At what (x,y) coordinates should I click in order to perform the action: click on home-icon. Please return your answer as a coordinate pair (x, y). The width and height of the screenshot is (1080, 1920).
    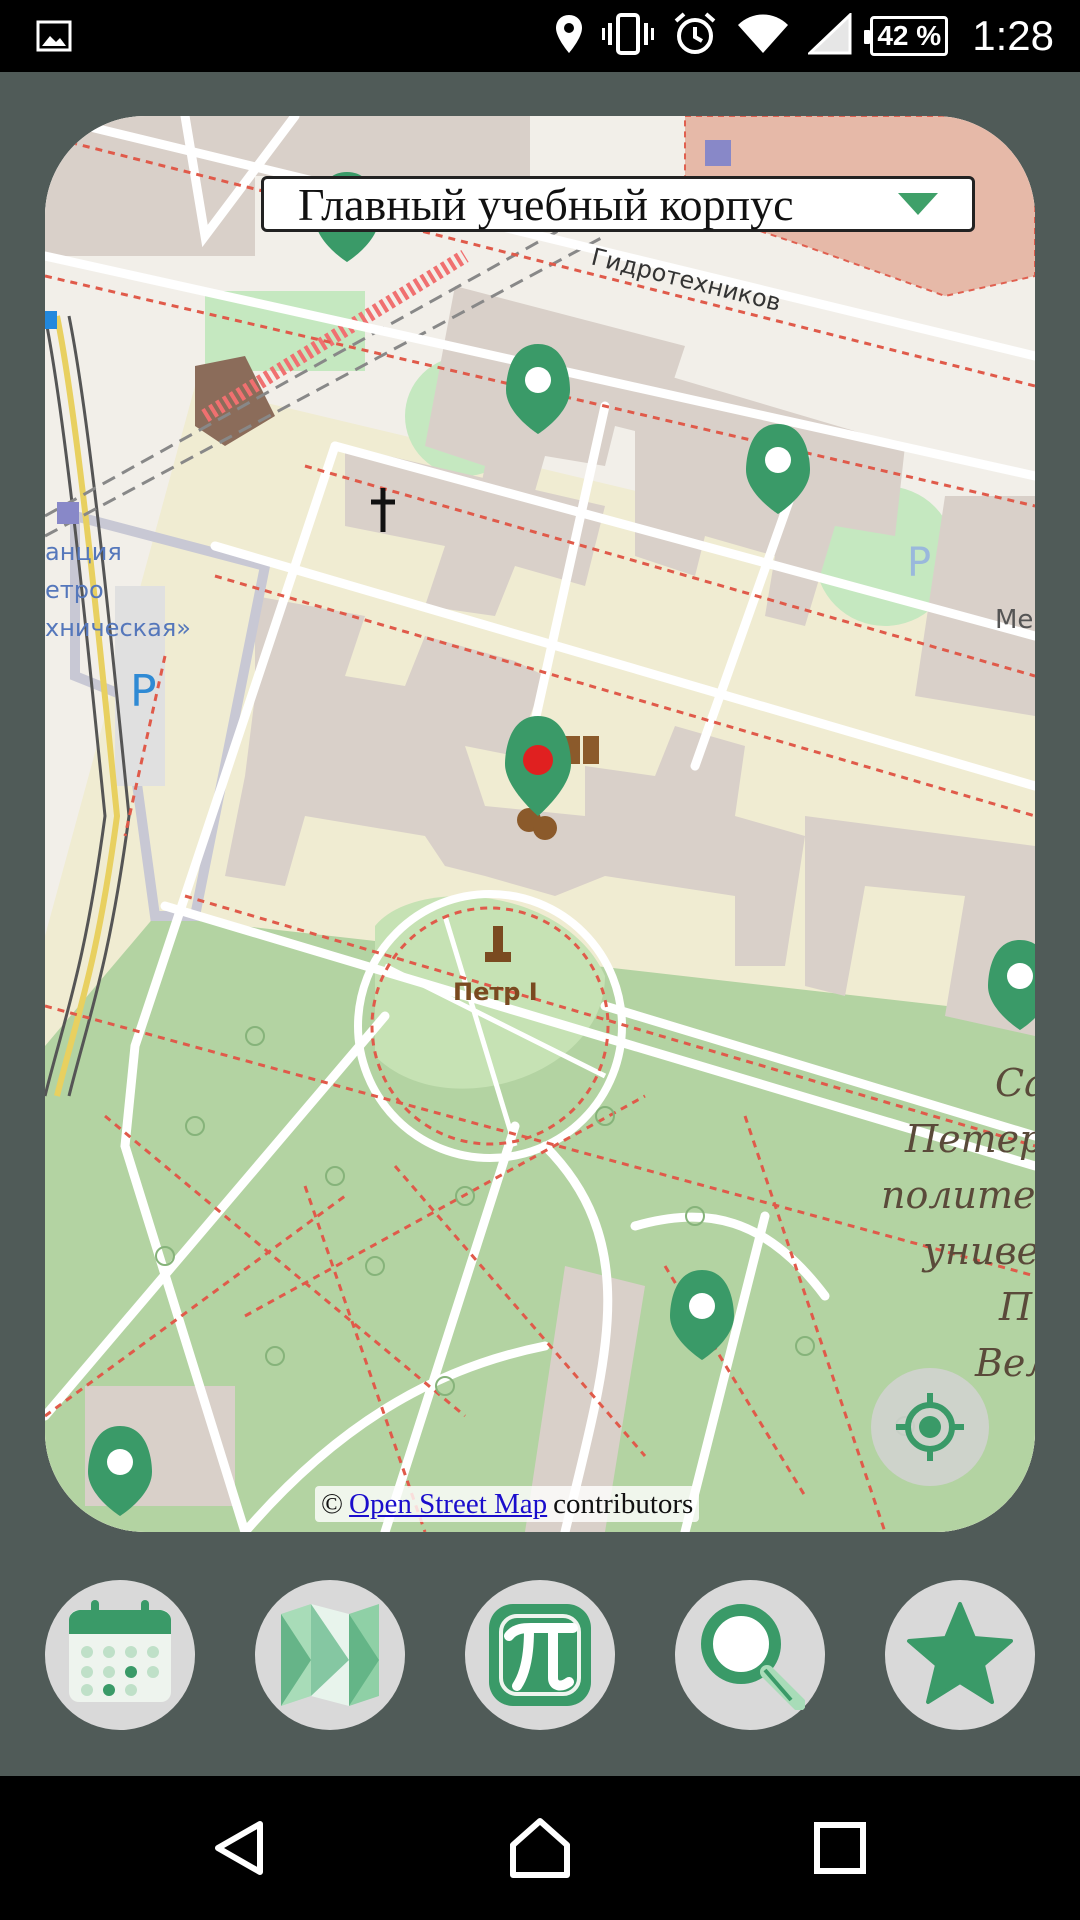
    Looking at the image, I should click on (540, 1848).